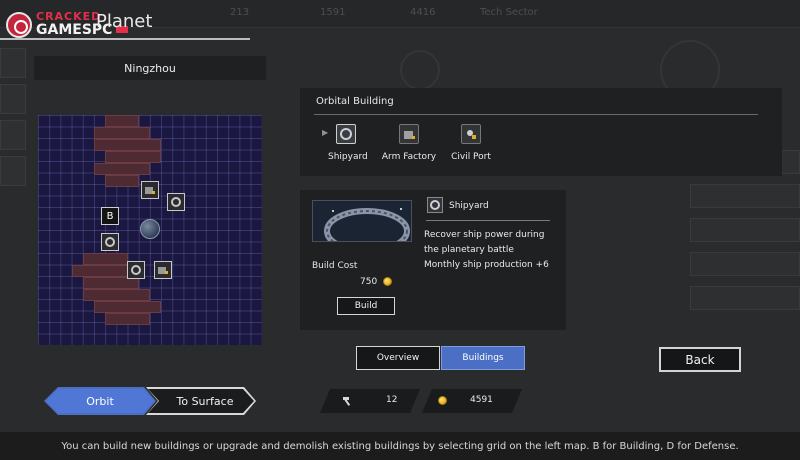 This screenshot has width=800, height=460. What do you see at coordinates (333, 12) in the screenshot?
I see `background-value: 1591` at bounding box center [333, 12].